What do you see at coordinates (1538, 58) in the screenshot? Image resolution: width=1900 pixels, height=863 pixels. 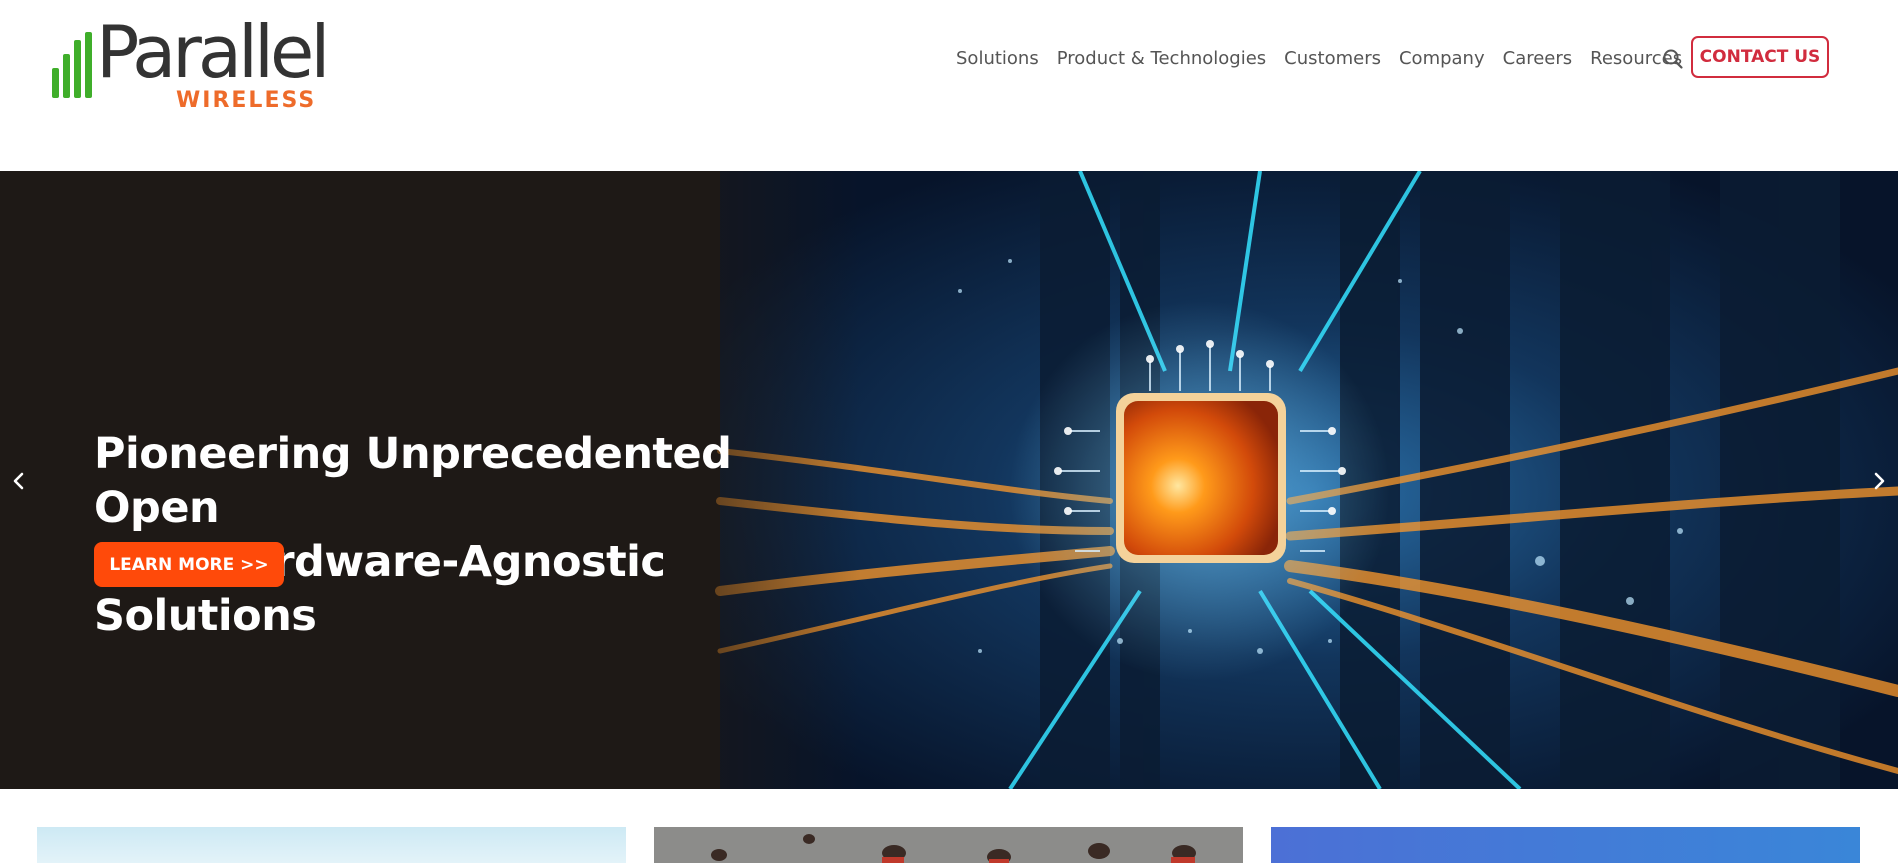 I see `nav-item-careers: Careers` at bounding box center [1538, 58].